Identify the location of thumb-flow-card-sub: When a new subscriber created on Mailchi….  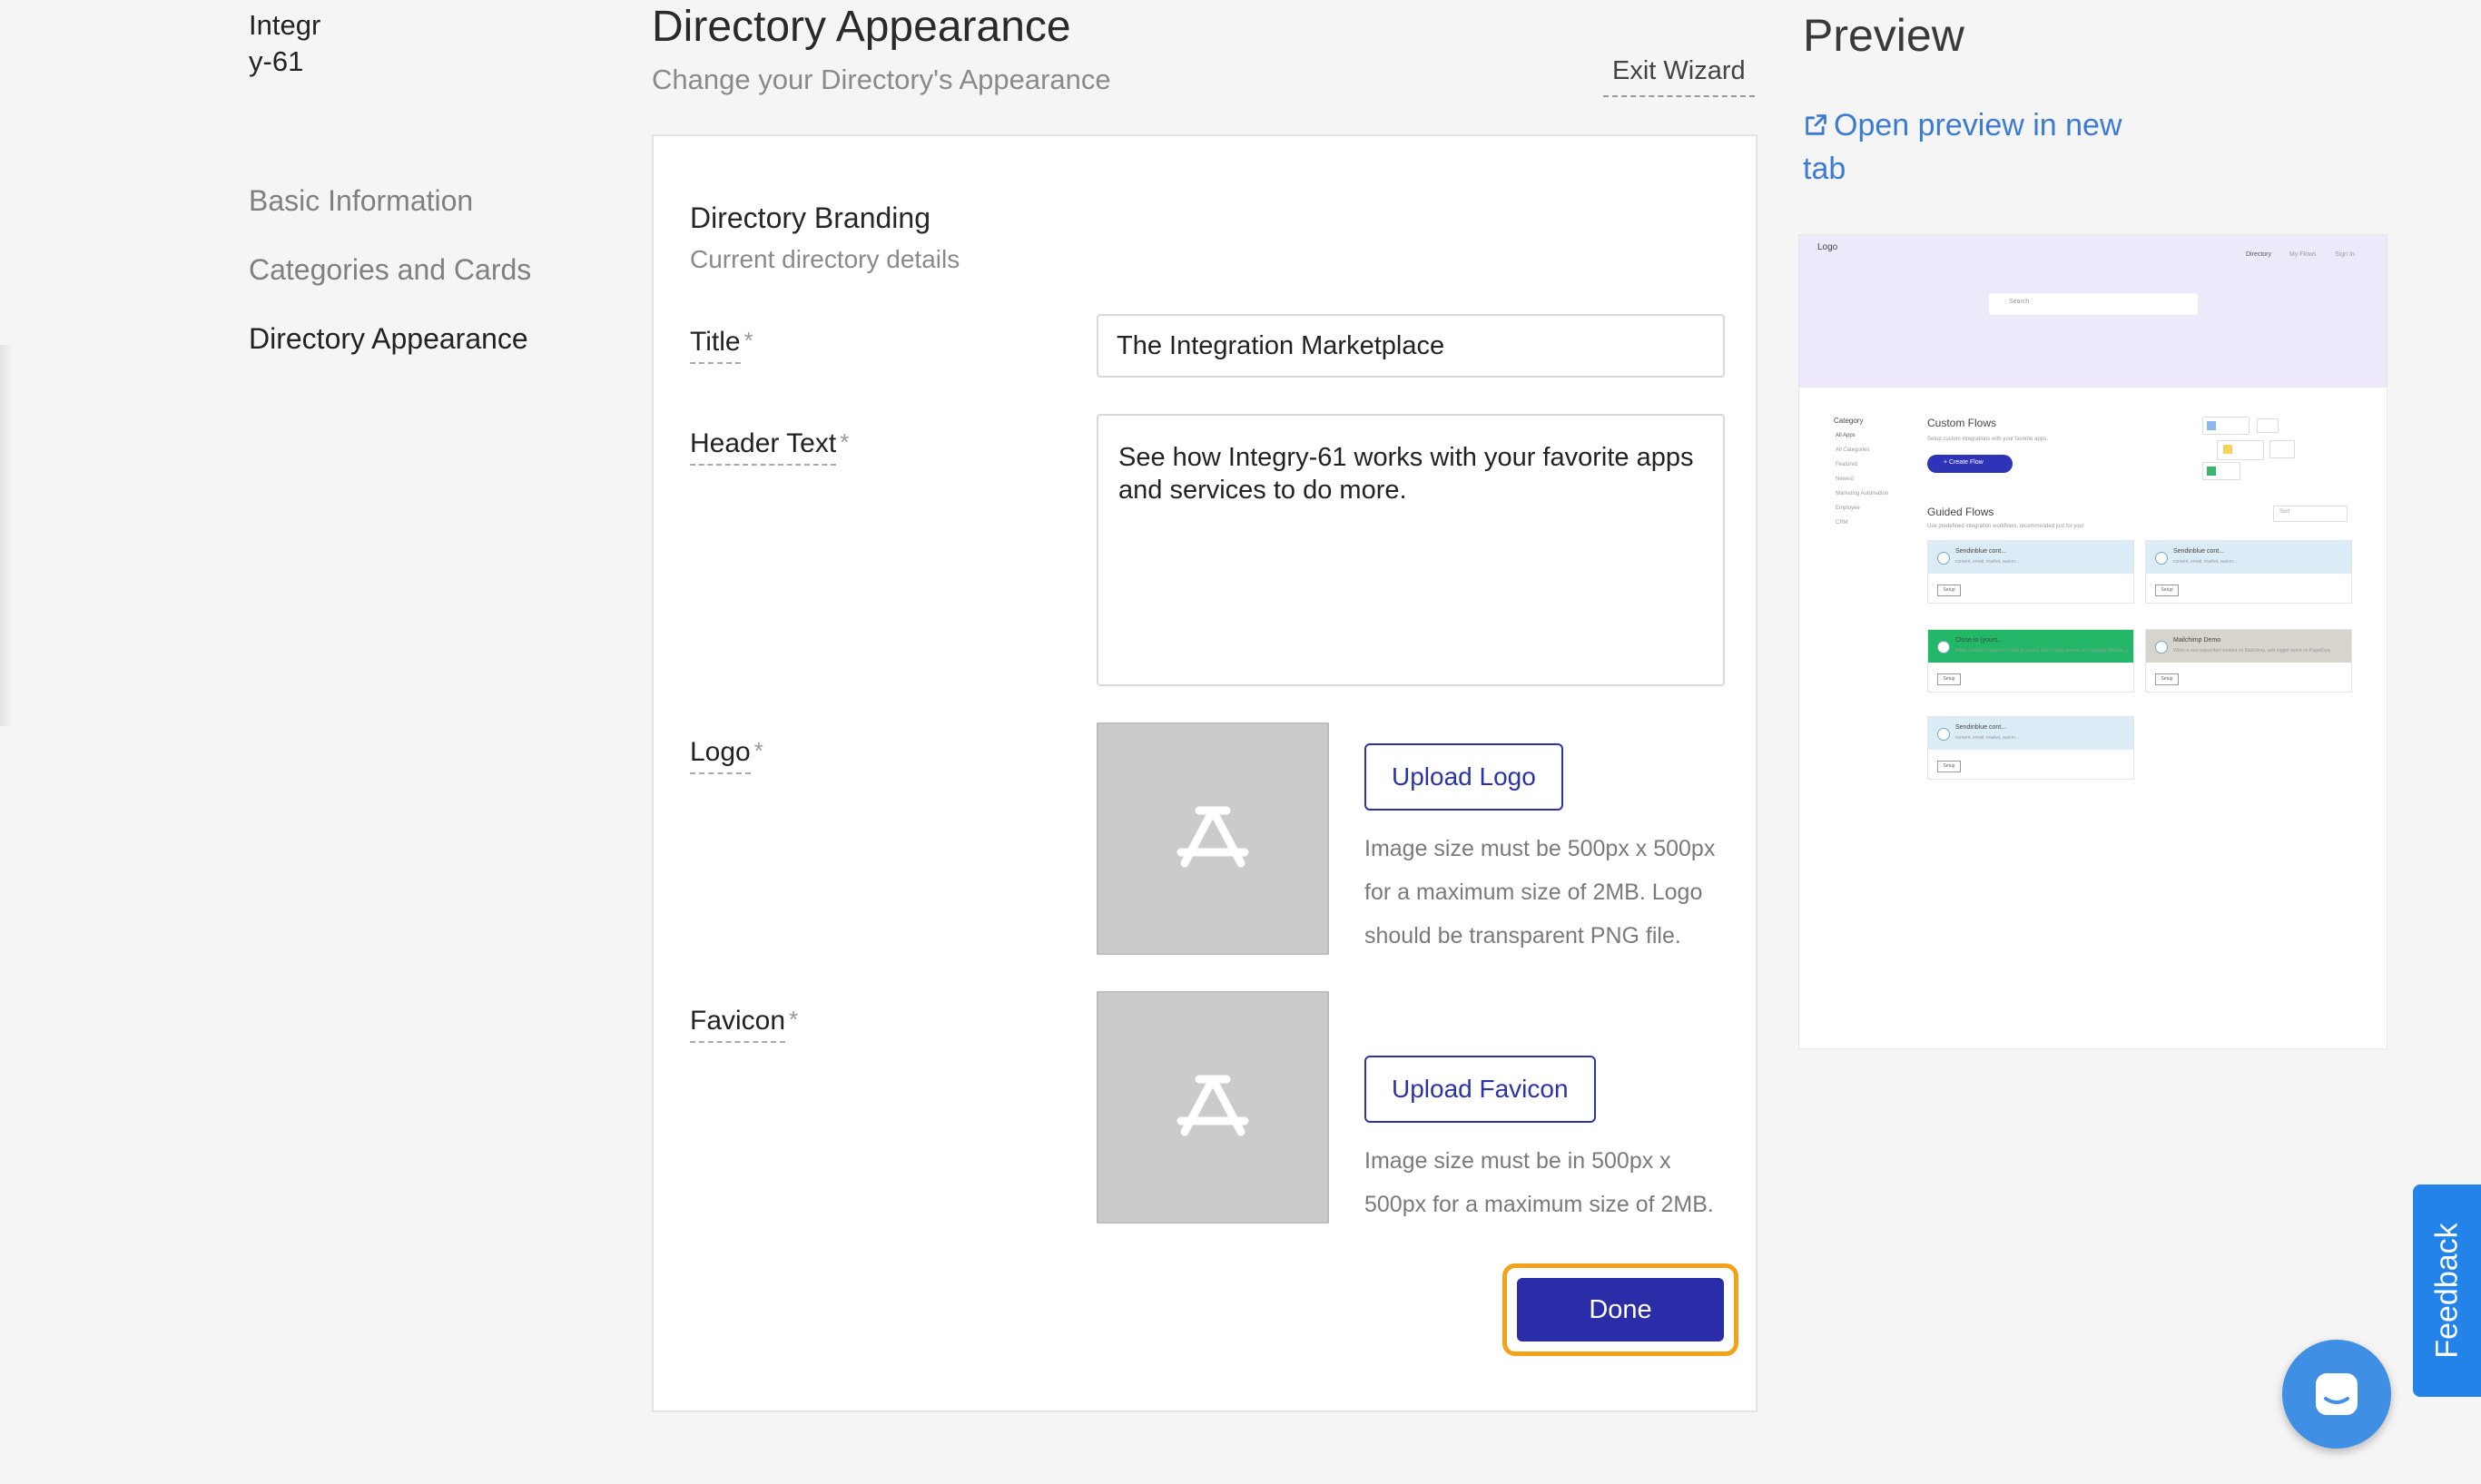
(2252, 651).